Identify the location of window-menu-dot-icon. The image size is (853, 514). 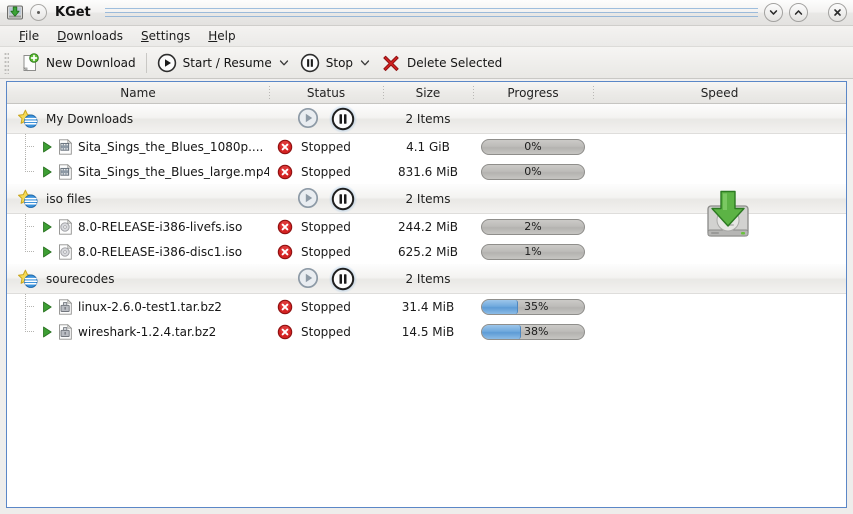
(38, 12).